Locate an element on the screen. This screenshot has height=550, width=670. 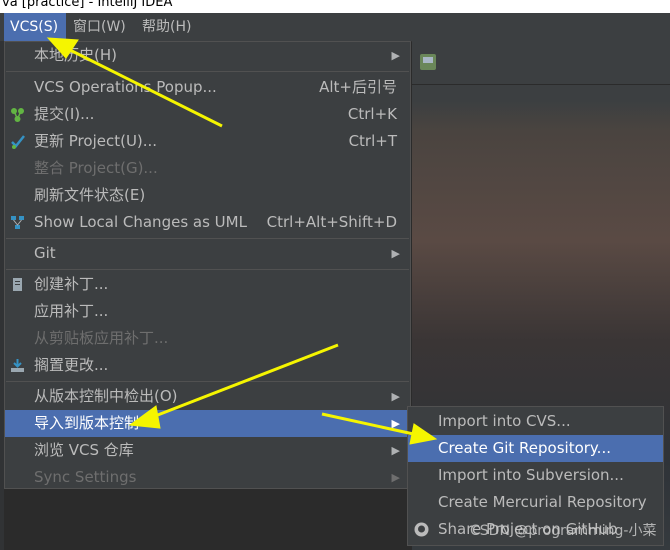
menu-item-label: Create Mercurial Repository is located at coordinates (542, 502).